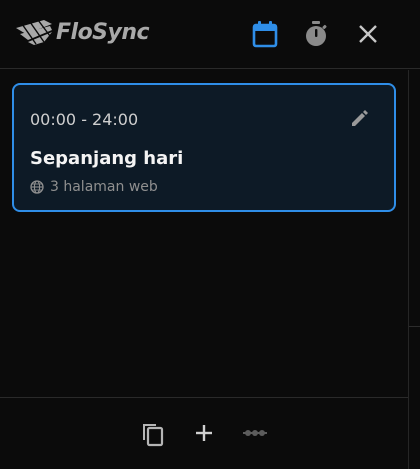  I want to click on close-button, so click(368, 34).